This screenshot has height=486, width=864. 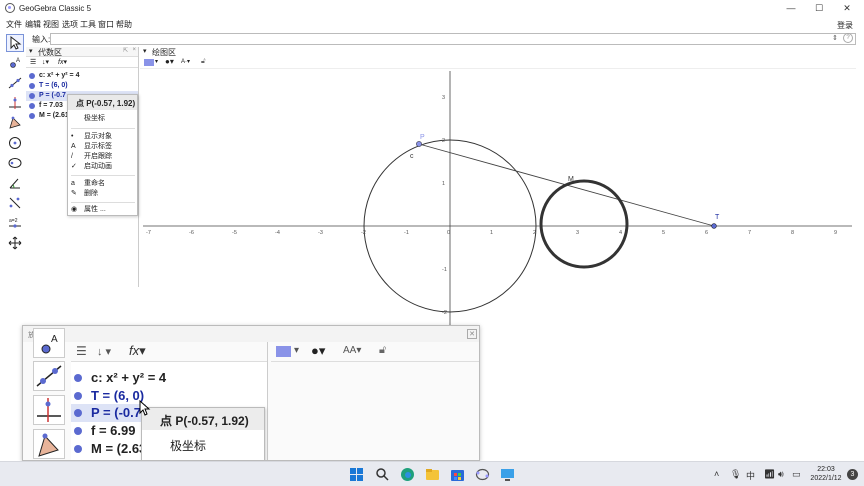 I want to click on menu-options: 选项, so click(x=70, y=24).